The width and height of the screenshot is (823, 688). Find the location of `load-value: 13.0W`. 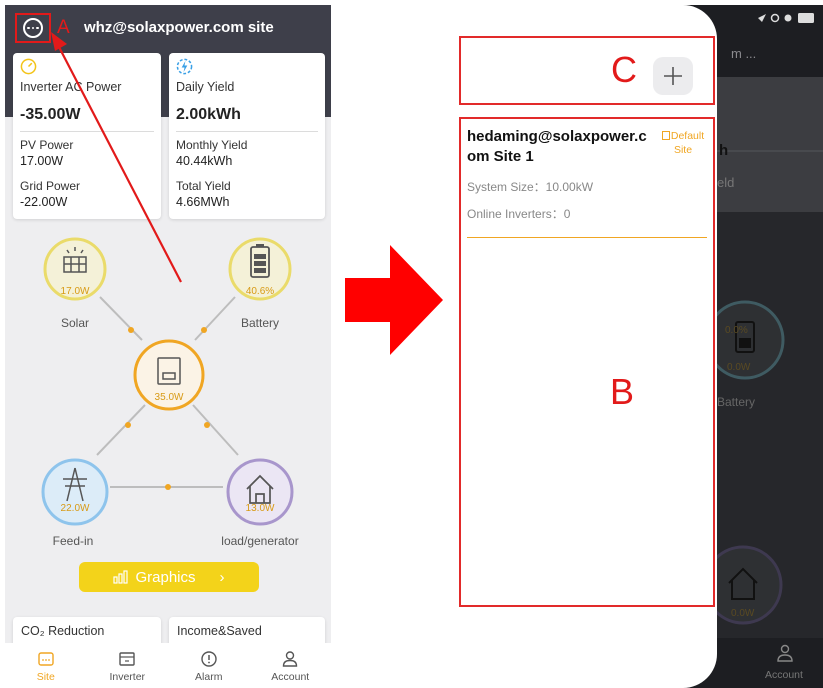

load-value: 13.0W is located at coordinates (260, 508).